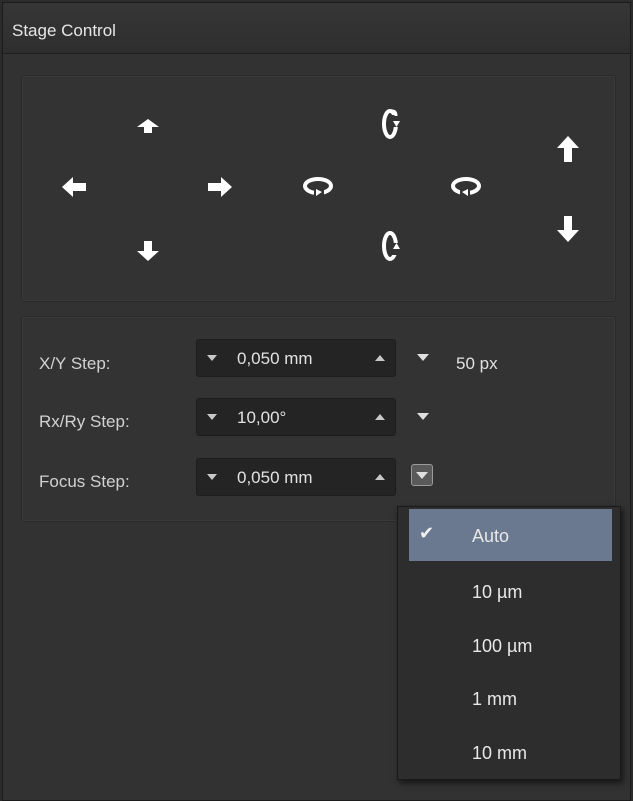  I want to click on move-y-down-button, so click(148, 251).